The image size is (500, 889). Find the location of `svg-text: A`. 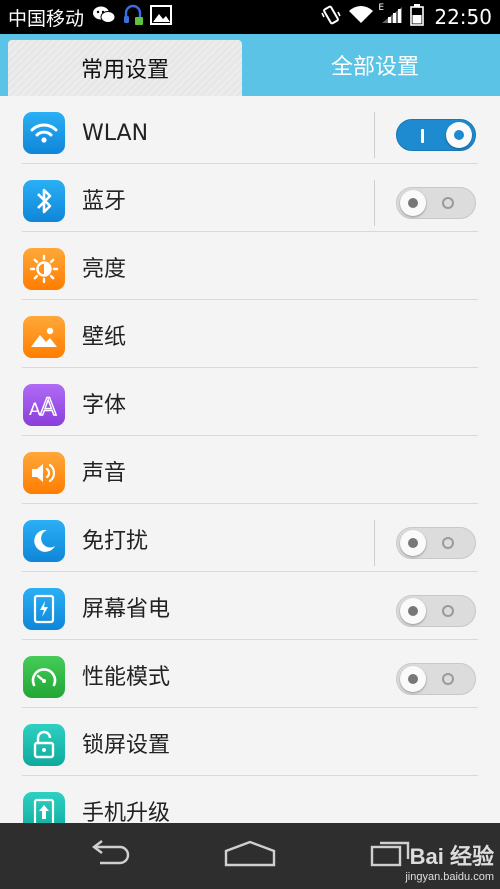

svg-text: A is located at coordinates (48, 406).